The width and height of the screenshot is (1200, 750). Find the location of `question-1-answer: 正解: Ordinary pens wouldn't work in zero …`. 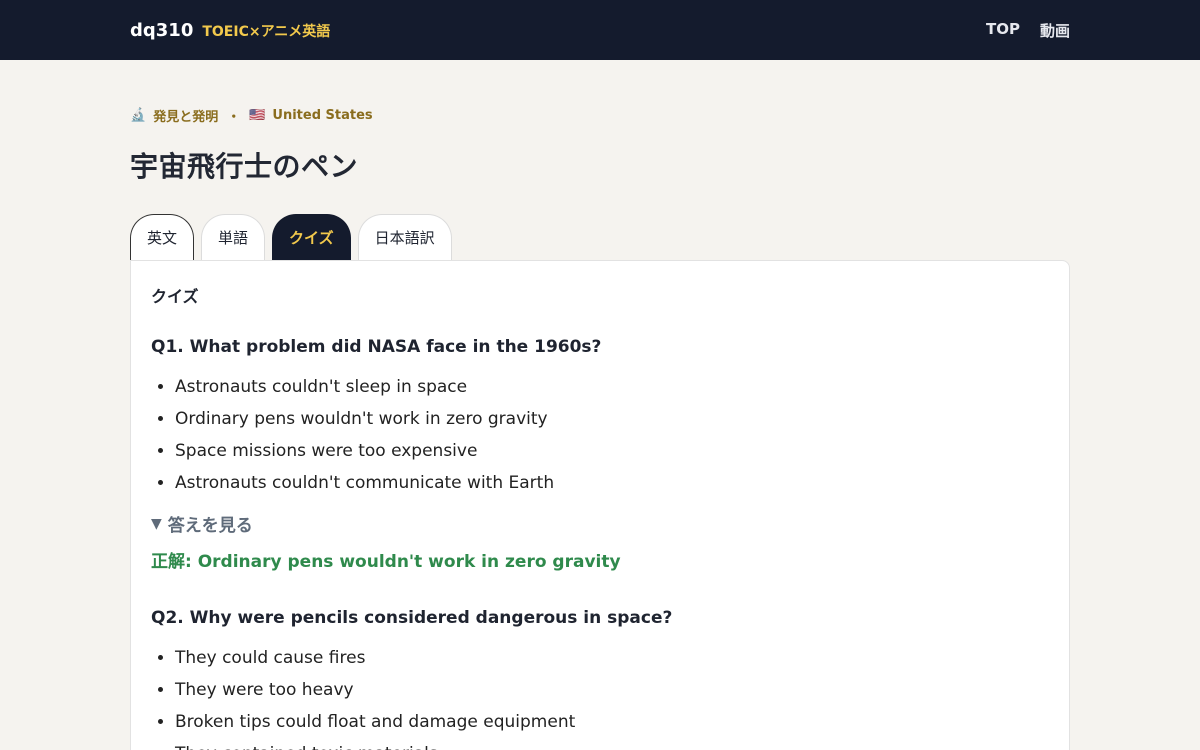

question-1-answer: 正解: Ordinary pens wouldn't work in zero … is located at coordinates (386, 562).